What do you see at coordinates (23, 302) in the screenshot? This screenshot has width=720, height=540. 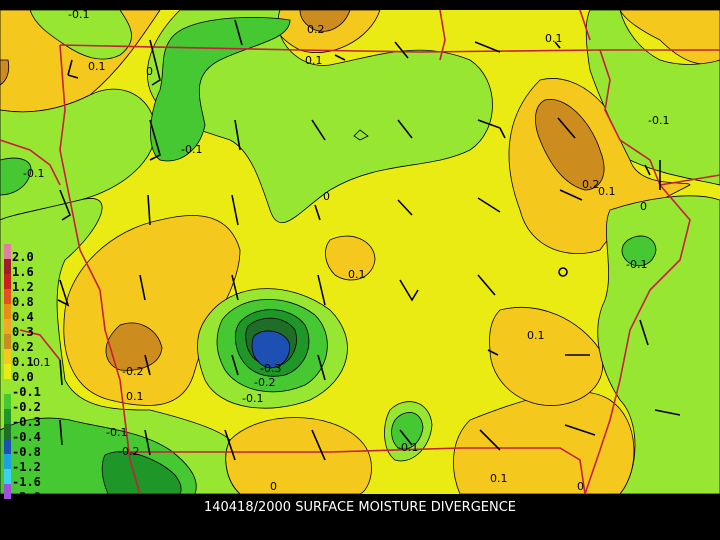 I see `legend-label: 0.8` at bounding box center [23, 302].